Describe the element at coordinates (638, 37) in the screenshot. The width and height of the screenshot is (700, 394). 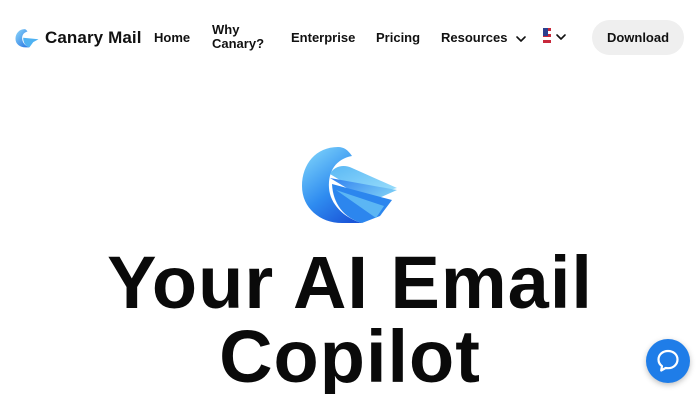
I see `download-button: Download` at that location.